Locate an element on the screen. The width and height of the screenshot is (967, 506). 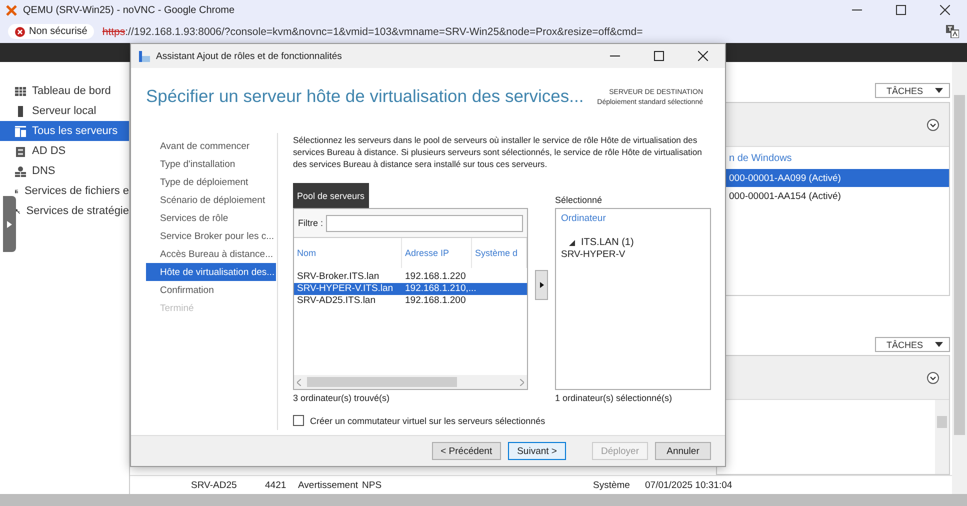
column-header: Système d is located at coordinates (499, 253).